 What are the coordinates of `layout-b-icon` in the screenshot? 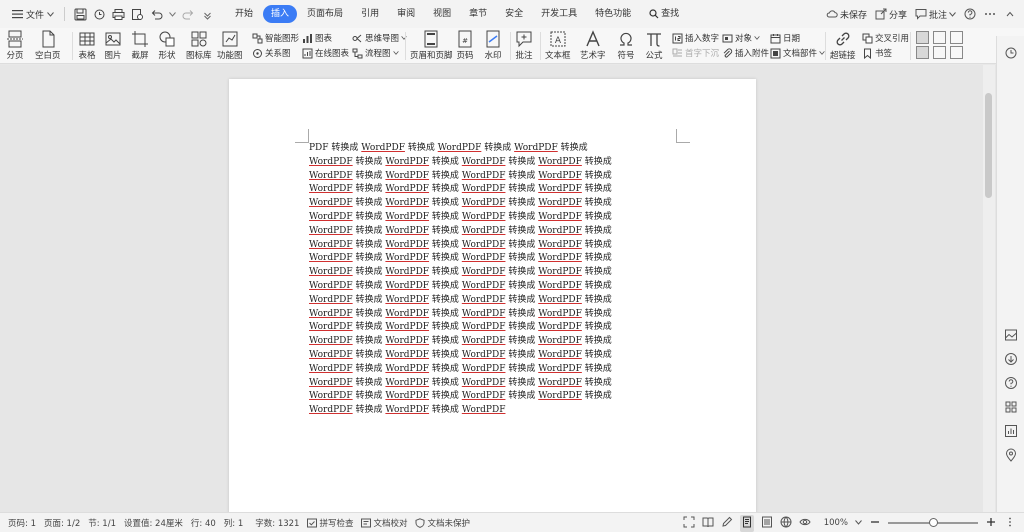 It's located at (939, 37).